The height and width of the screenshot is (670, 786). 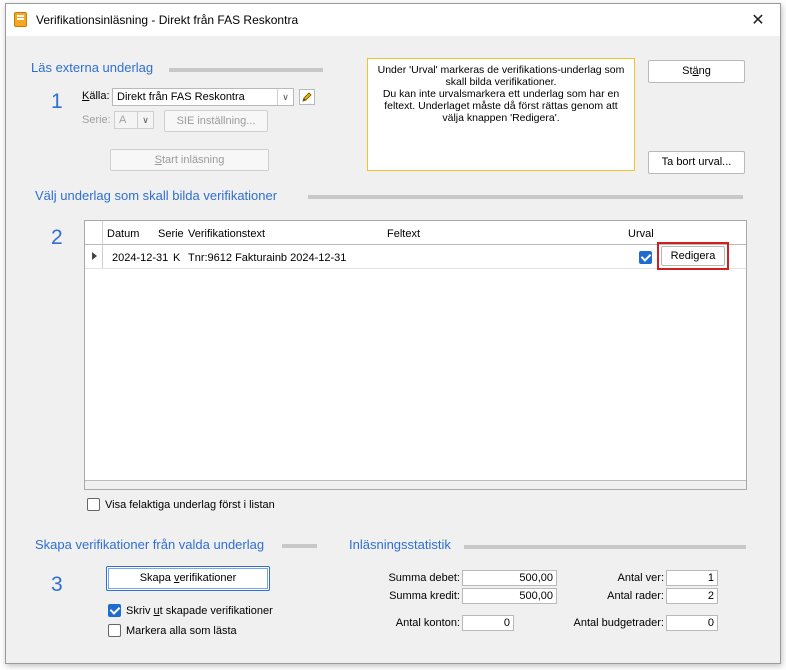 I want to click on antal-ver-field: 1, so click(x=692, y=578).